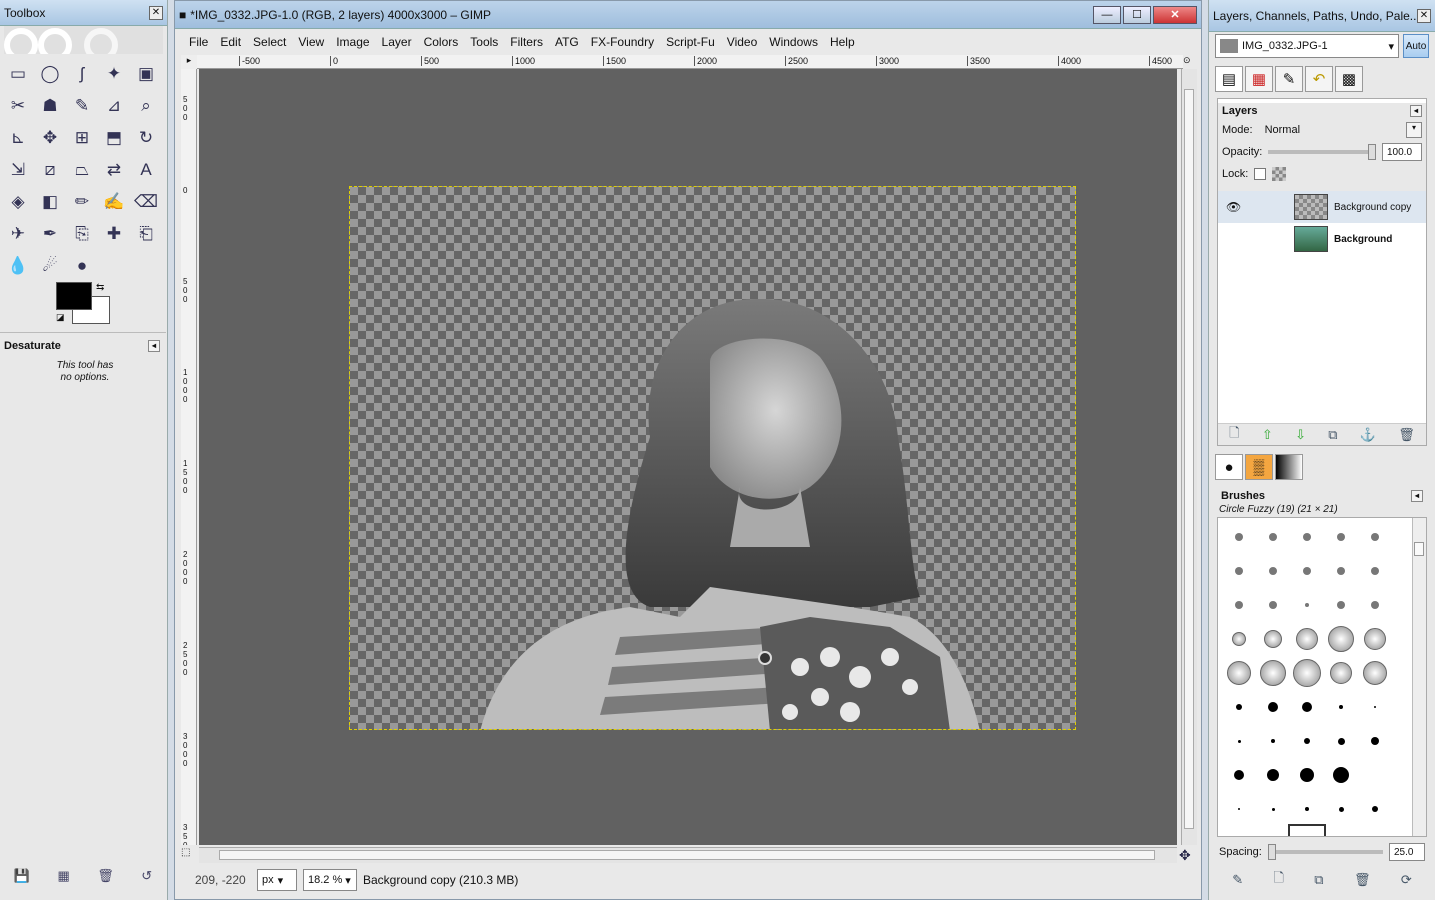 The width and height of the screenshot is (1435, 900). What do you see at coordinates (1349, 79) in the screenshot?
I see `palettes-tab-icon: ▩` at bounding box center [1349, 79].